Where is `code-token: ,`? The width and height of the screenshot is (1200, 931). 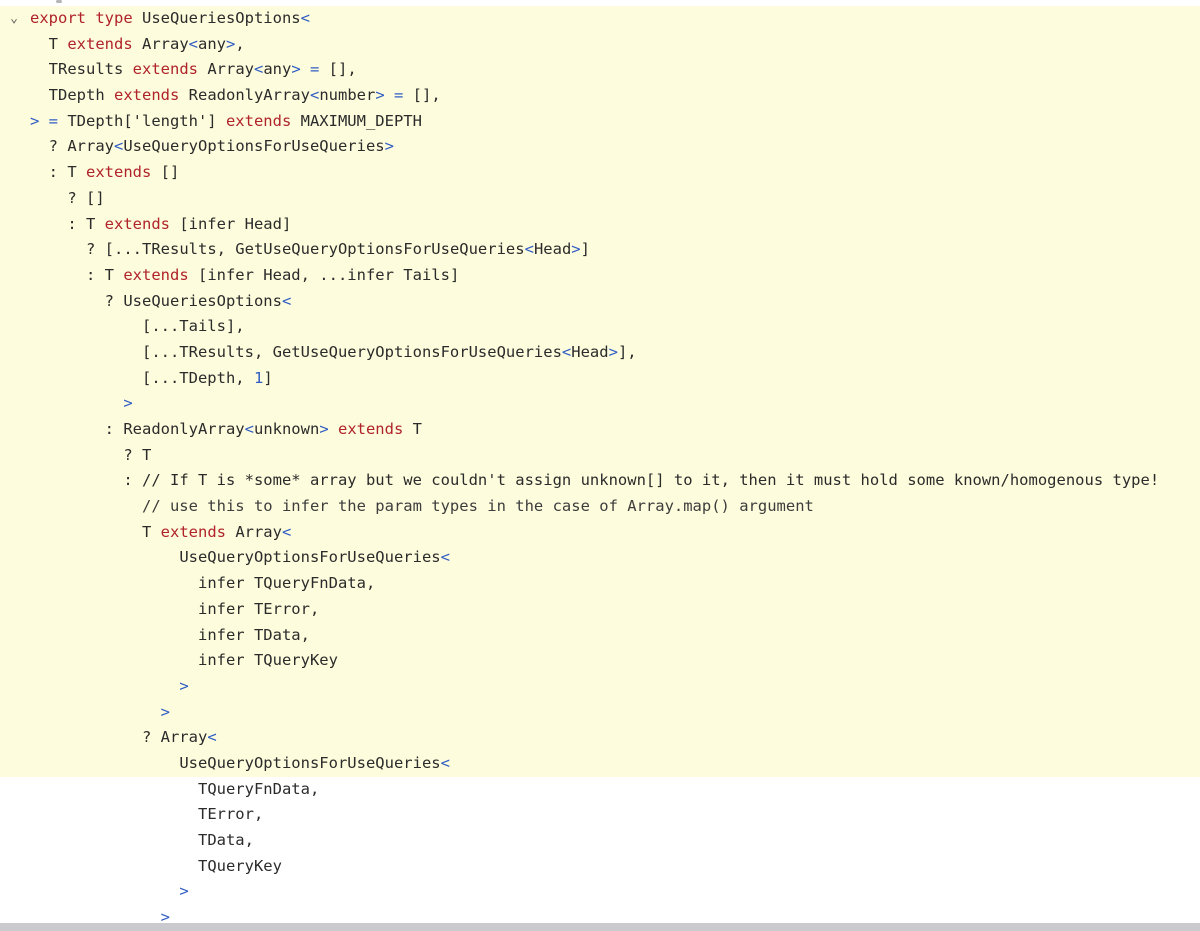
code-token: , is located at coordinates (240, 43).